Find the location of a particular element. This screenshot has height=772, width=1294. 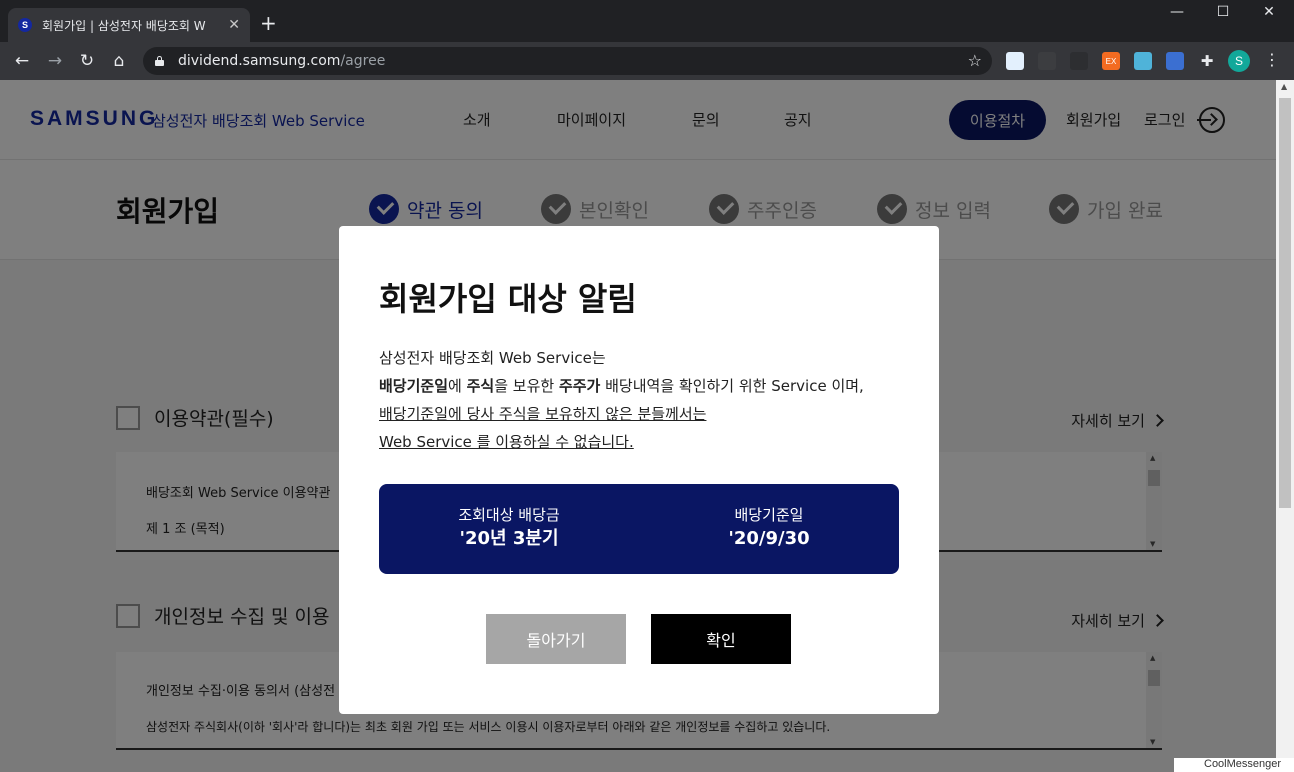

back-button: 돌아가기 is located at coordinates (556, 639).